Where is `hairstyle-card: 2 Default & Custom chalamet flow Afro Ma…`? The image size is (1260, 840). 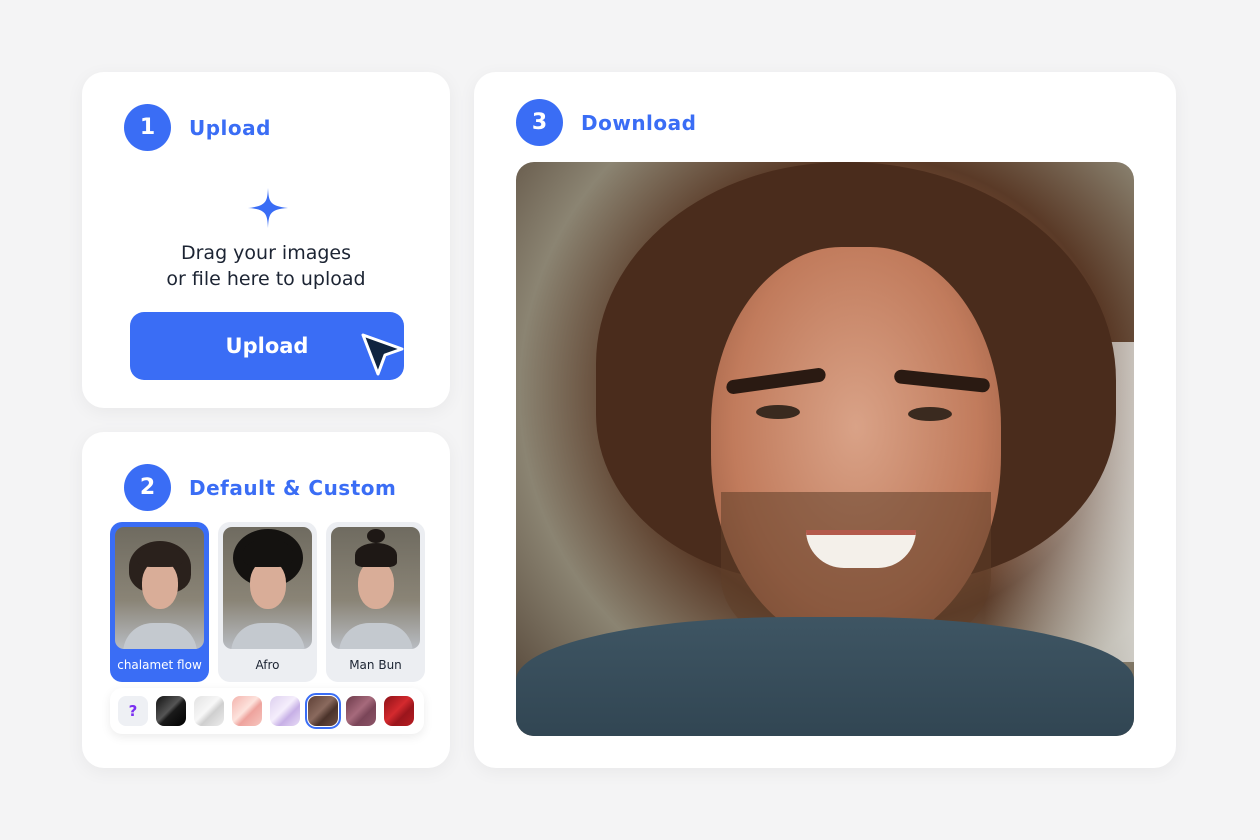 hairstyle-card: 2 Default & Custom chalamet flow Afro Ma… is located at coordinates (266, 600).